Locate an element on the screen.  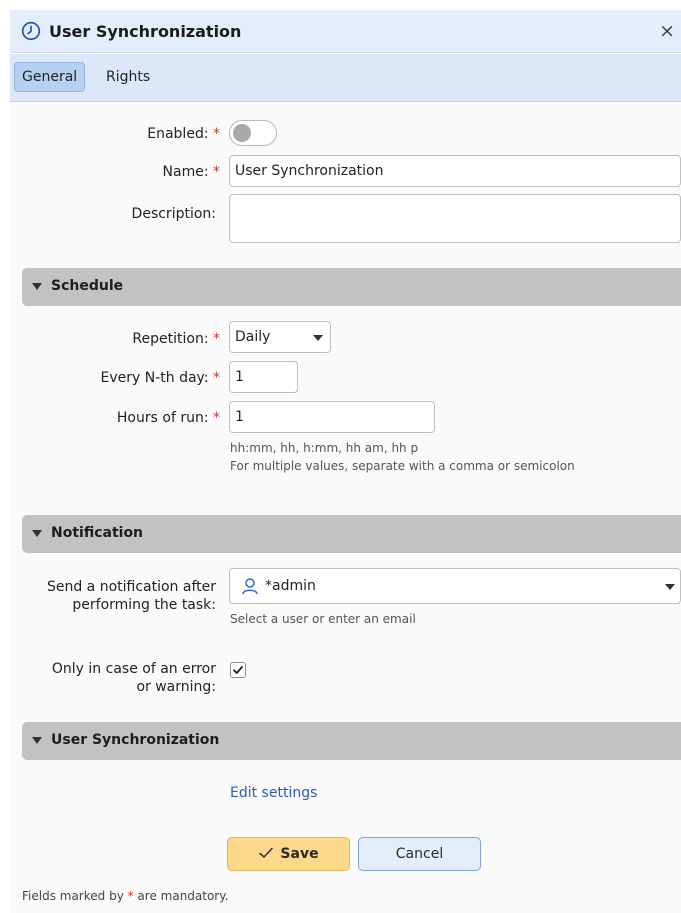
hours-of-run-label: Hours of run: * is located at coordinates (168, 418).